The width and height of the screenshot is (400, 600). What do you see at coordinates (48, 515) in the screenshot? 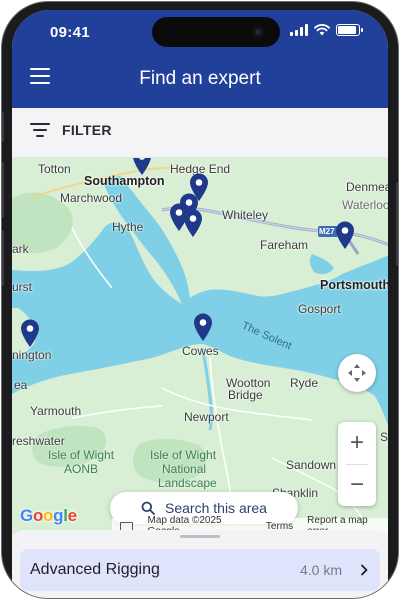
I see `google-logo: Google` at bounding box center [48, 515].